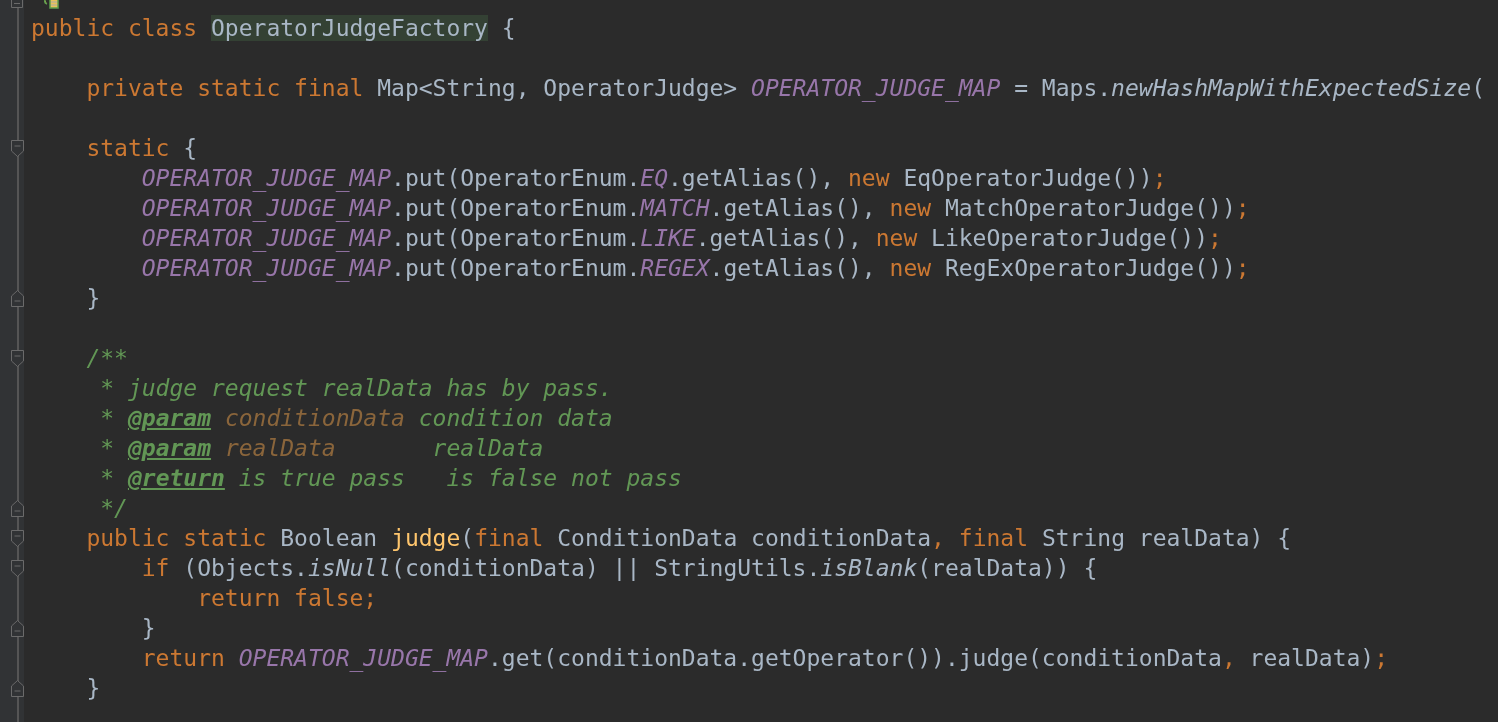  I want to click on code-line: return OPERATOR_JUDGE_MAP.get(conditionData.getOperator()).judge(conditionData, realData);, so click(764, 658).